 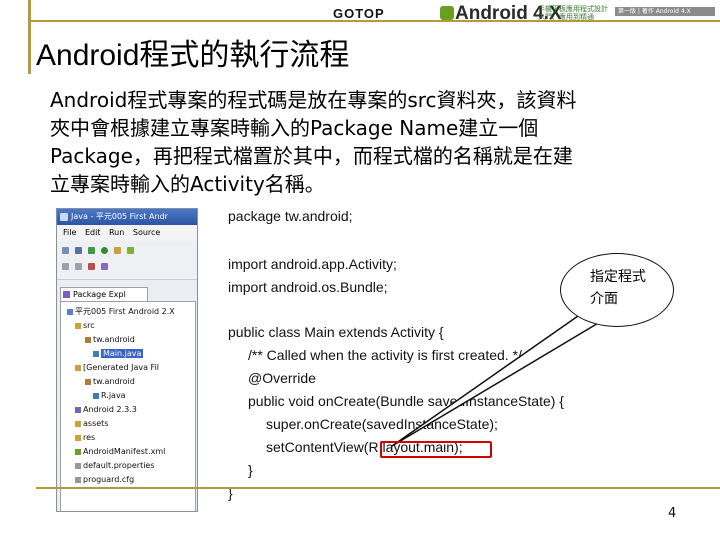 What do you see at coordinates (378, 488) in the screenshot?
I see `footer-rule` at bounding box center [378, 488].